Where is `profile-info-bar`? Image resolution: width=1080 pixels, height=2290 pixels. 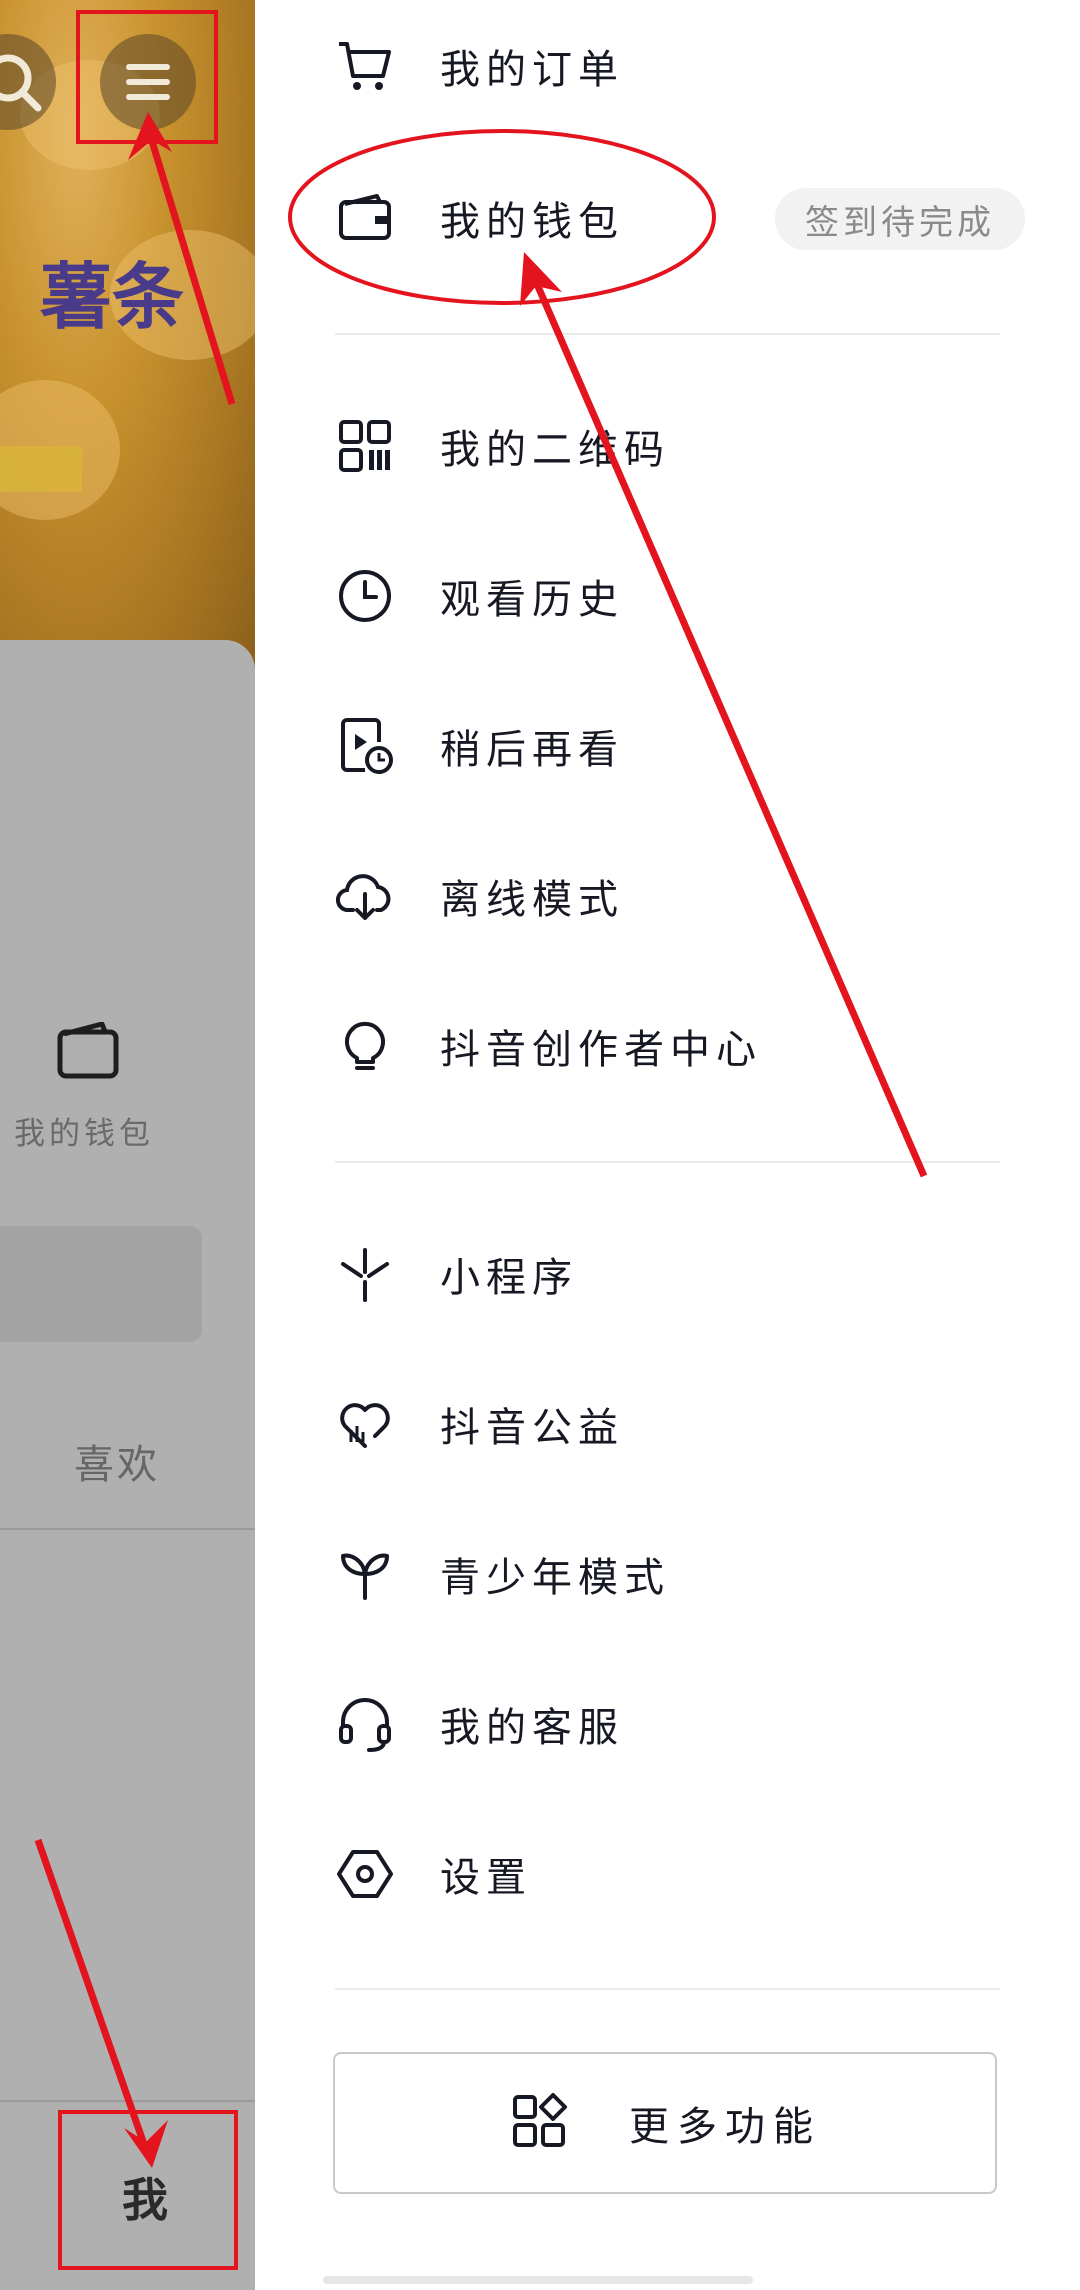
profile-info-bar is located at coordinates (41, 469).